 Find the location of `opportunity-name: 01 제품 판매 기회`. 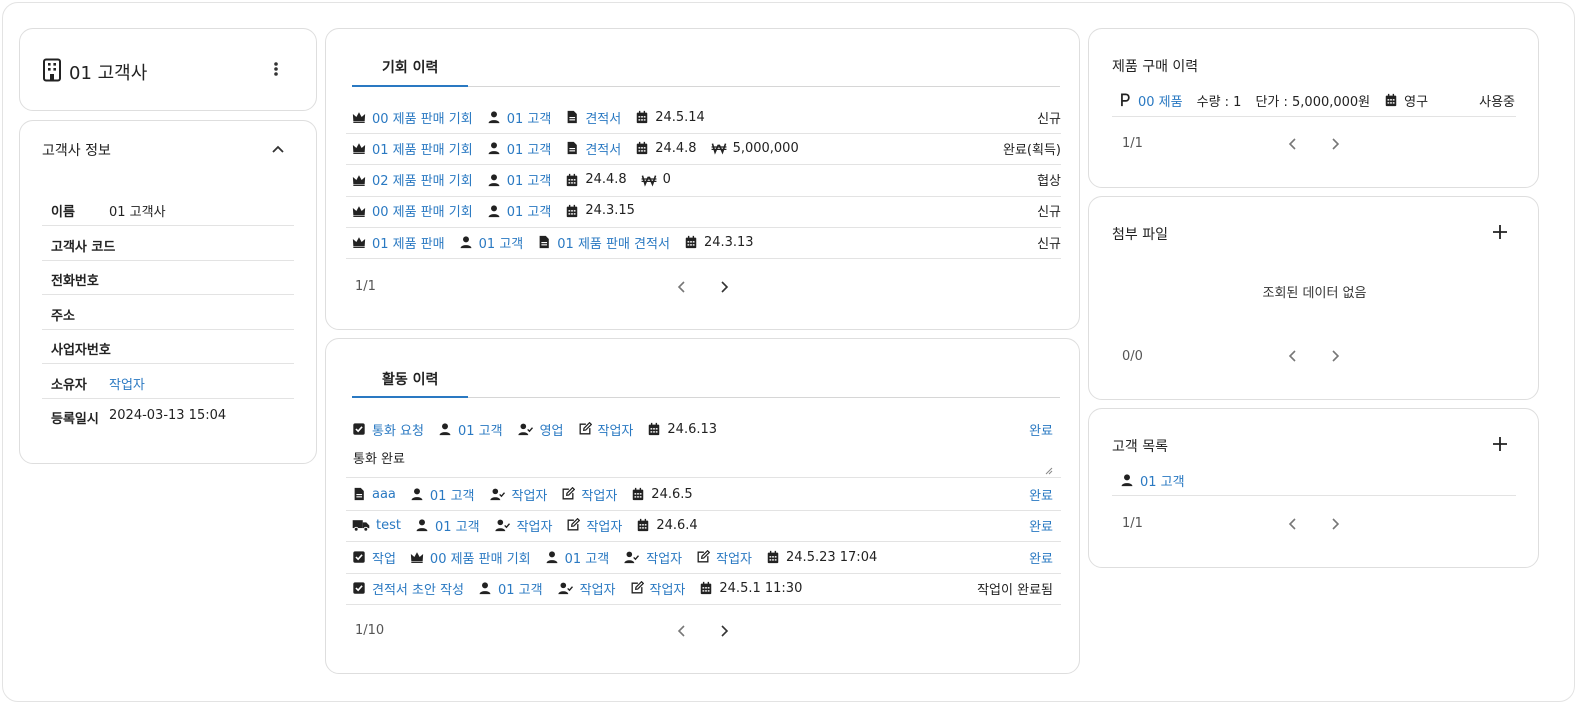

opportunity-name: 01 제품 판매 기회 is located at coordinates (412, 148).